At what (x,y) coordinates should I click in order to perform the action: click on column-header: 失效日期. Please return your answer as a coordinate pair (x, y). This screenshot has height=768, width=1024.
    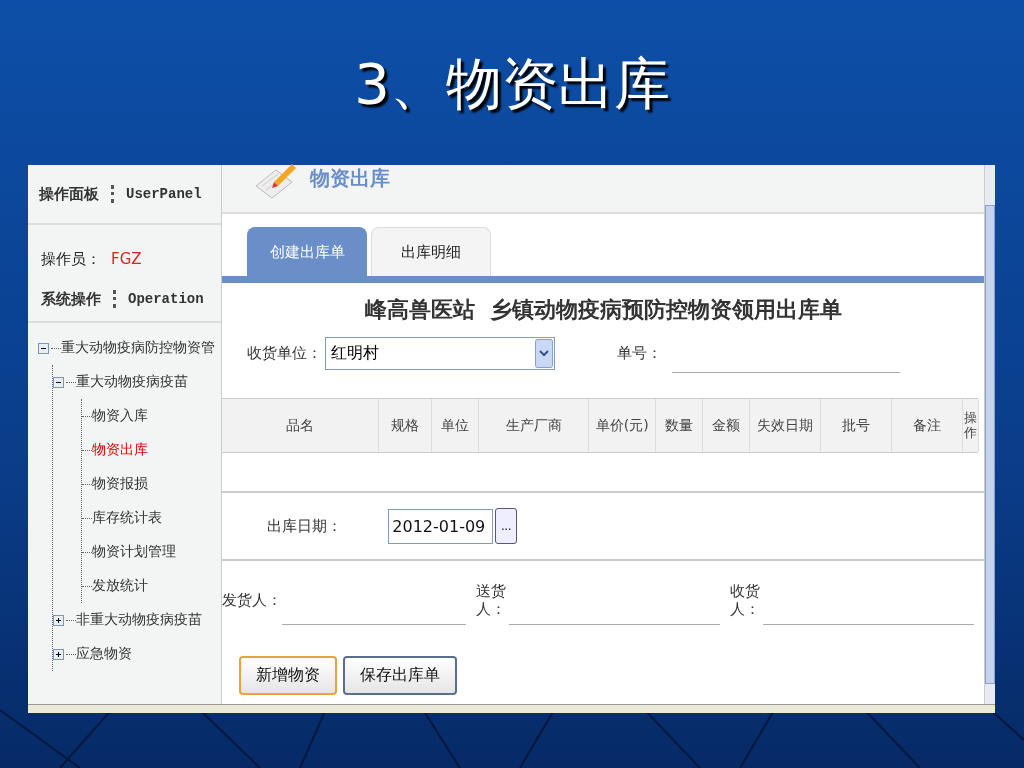
    Looking at the image, I should click on (786, 425).